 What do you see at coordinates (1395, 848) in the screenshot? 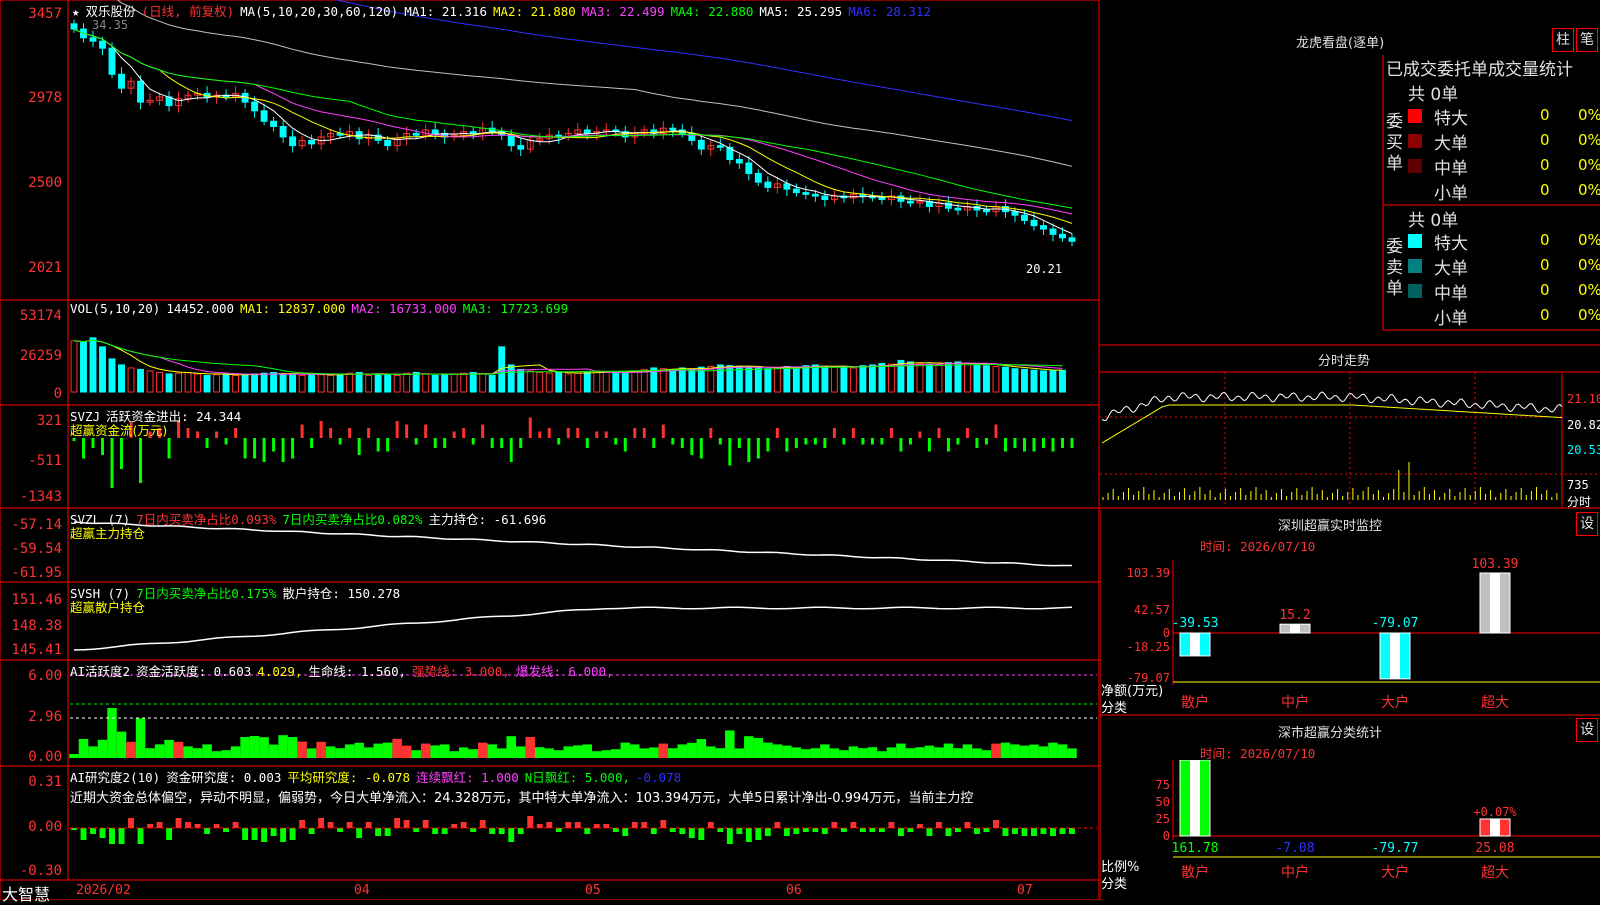
I see `classify-bar-value: -79.77` at bounding box center [1395, 848].